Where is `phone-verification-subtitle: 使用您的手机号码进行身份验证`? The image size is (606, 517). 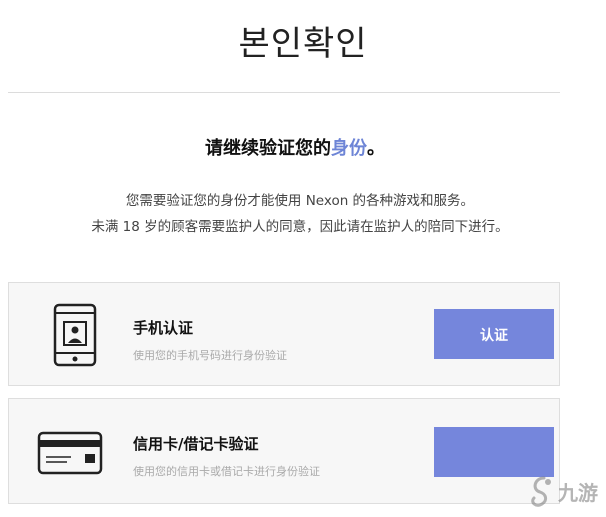
phone-verification-subtitle: 使用您的手机号码进行身份验证 is located at coordinates (210, 355).